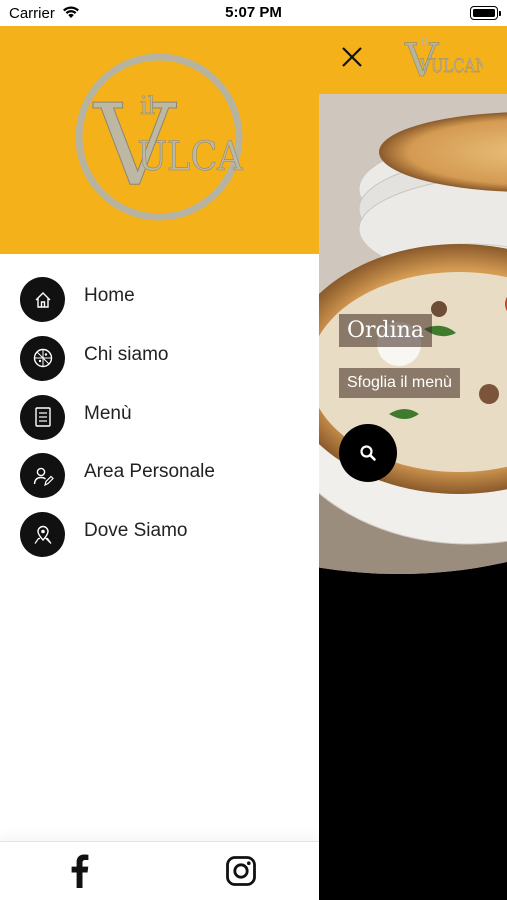  Describe the element at coordinates (241, 871) in the screenshot. I see `instagram-icon` at that location.